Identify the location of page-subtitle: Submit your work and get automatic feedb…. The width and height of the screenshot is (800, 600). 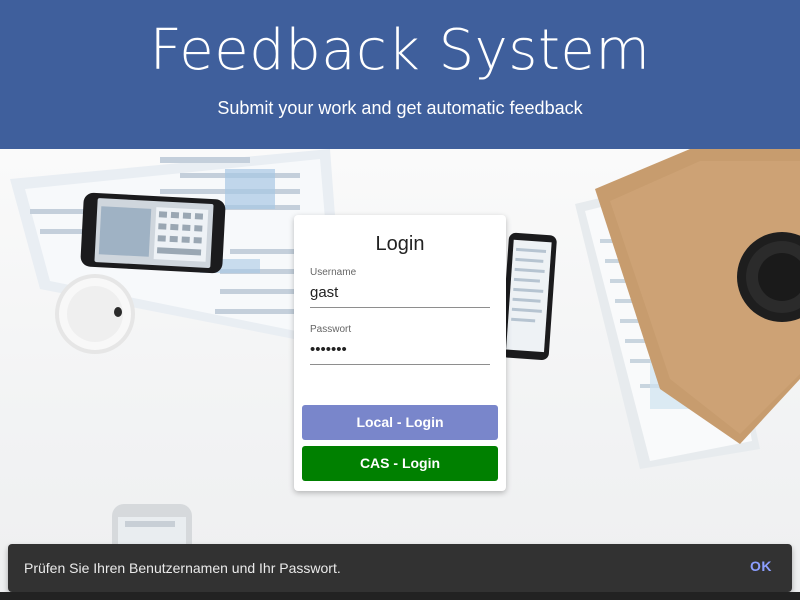
(400, 108).